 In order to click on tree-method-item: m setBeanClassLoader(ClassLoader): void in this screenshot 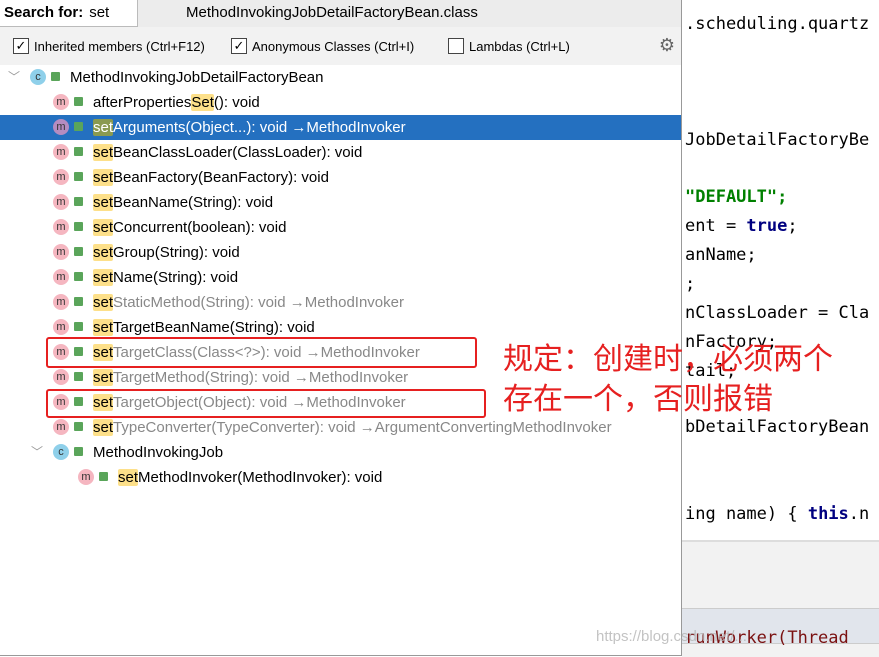, I will do `click(340, 152)`.